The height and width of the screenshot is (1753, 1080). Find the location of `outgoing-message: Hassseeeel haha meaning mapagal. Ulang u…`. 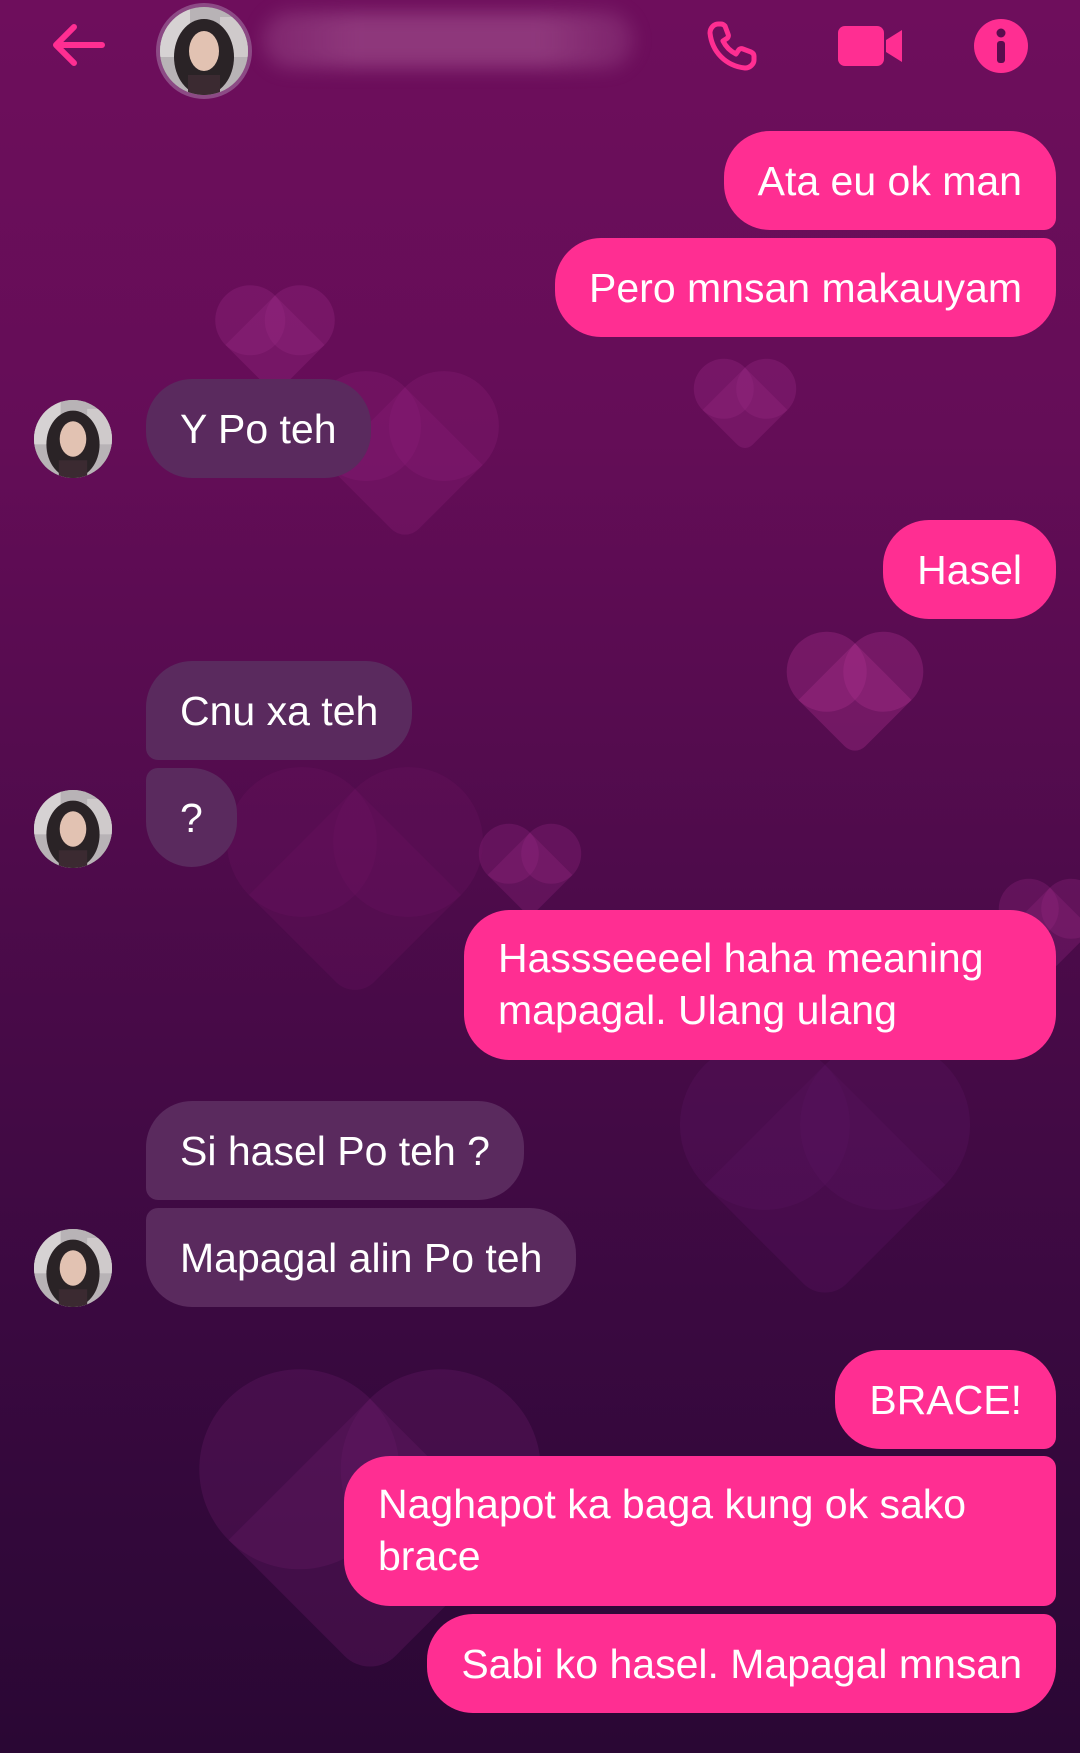

outgoing-message: Hassseeeel haha meaning mapagal. Ulang u… is located at coordinates (760, 985).